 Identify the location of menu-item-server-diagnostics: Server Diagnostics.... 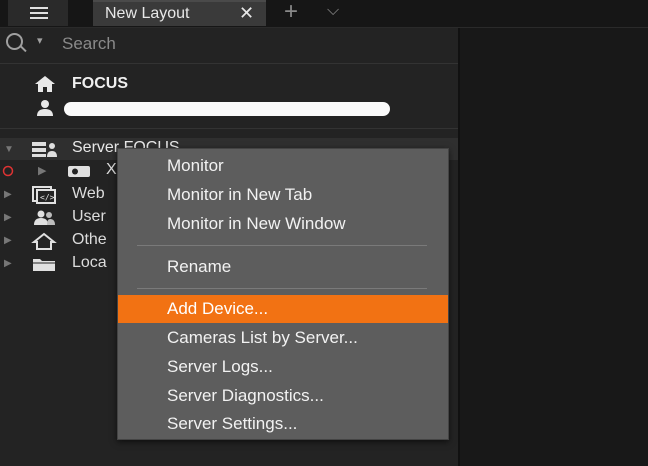
(283, 396).